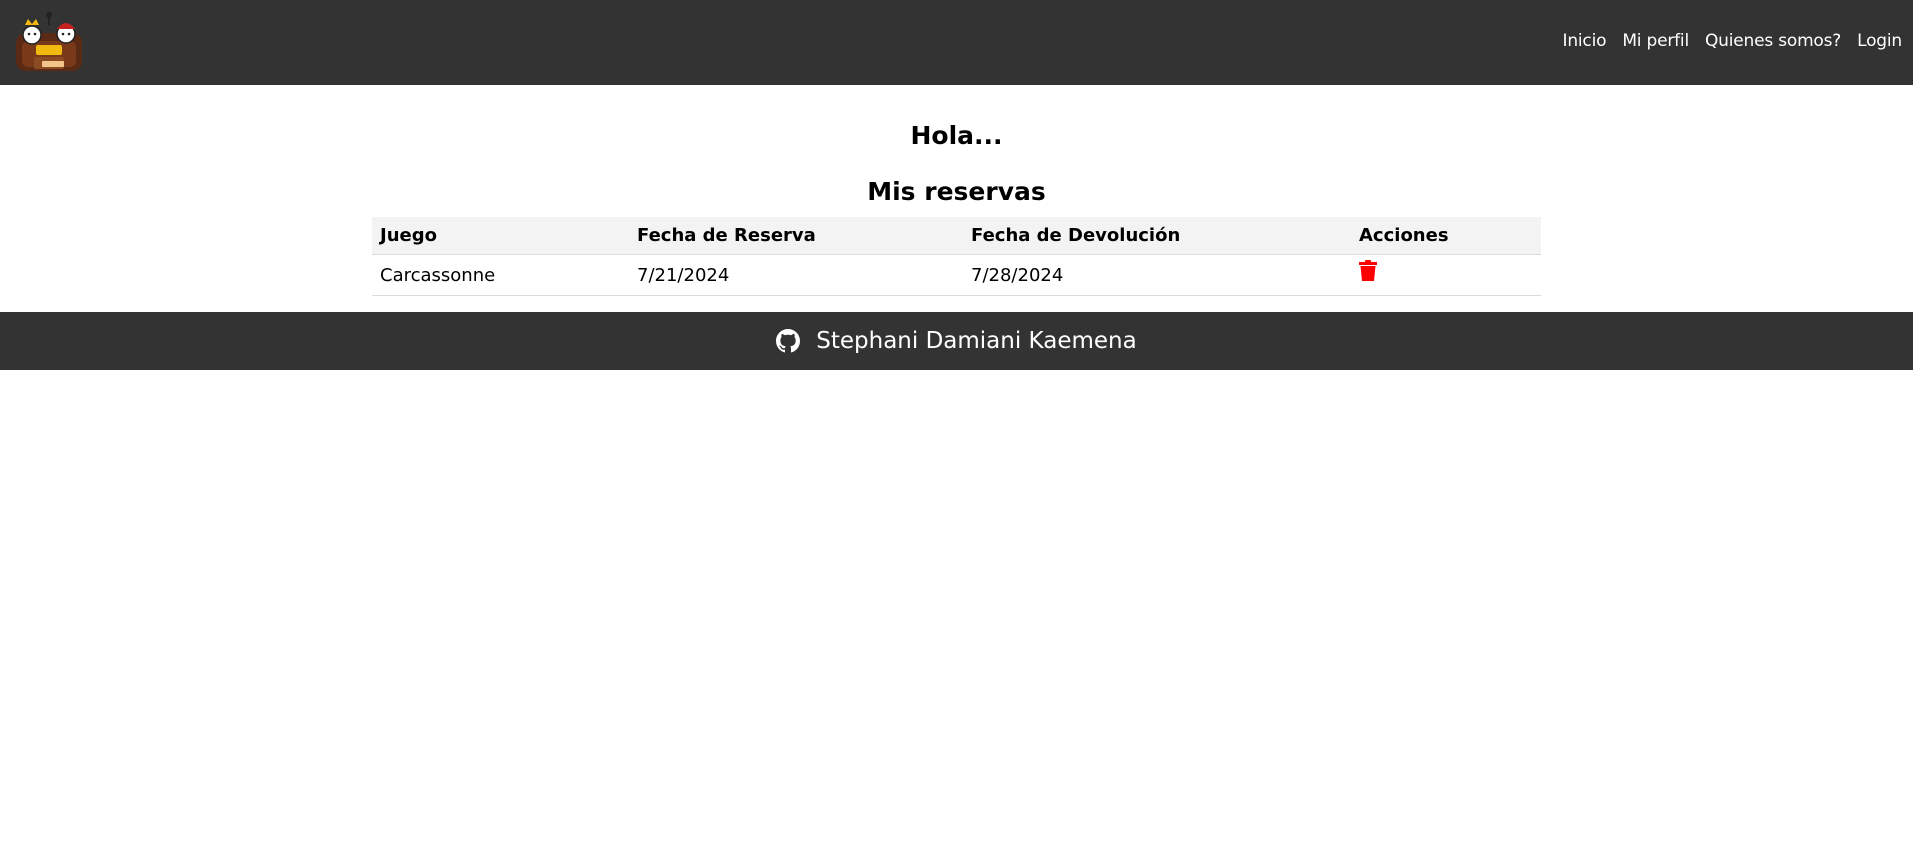 The width and height of the screenshot is (1913, 851). I want to click on nav-link-login: Login, so click(1879, 41).